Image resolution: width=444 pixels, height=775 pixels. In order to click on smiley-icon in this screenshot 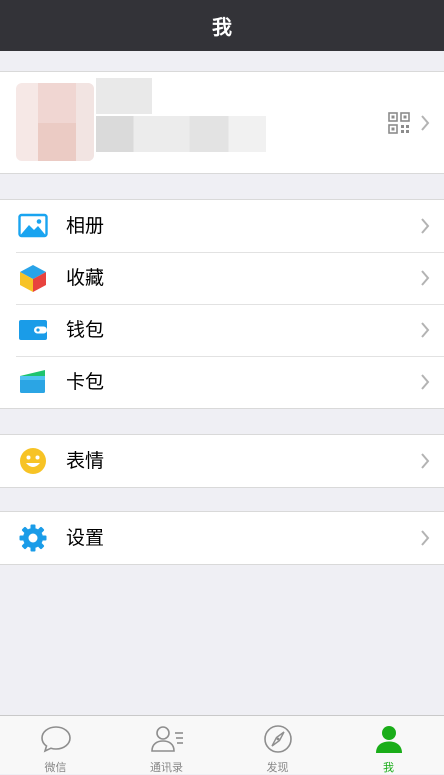, I will do `click(33, 461)`.